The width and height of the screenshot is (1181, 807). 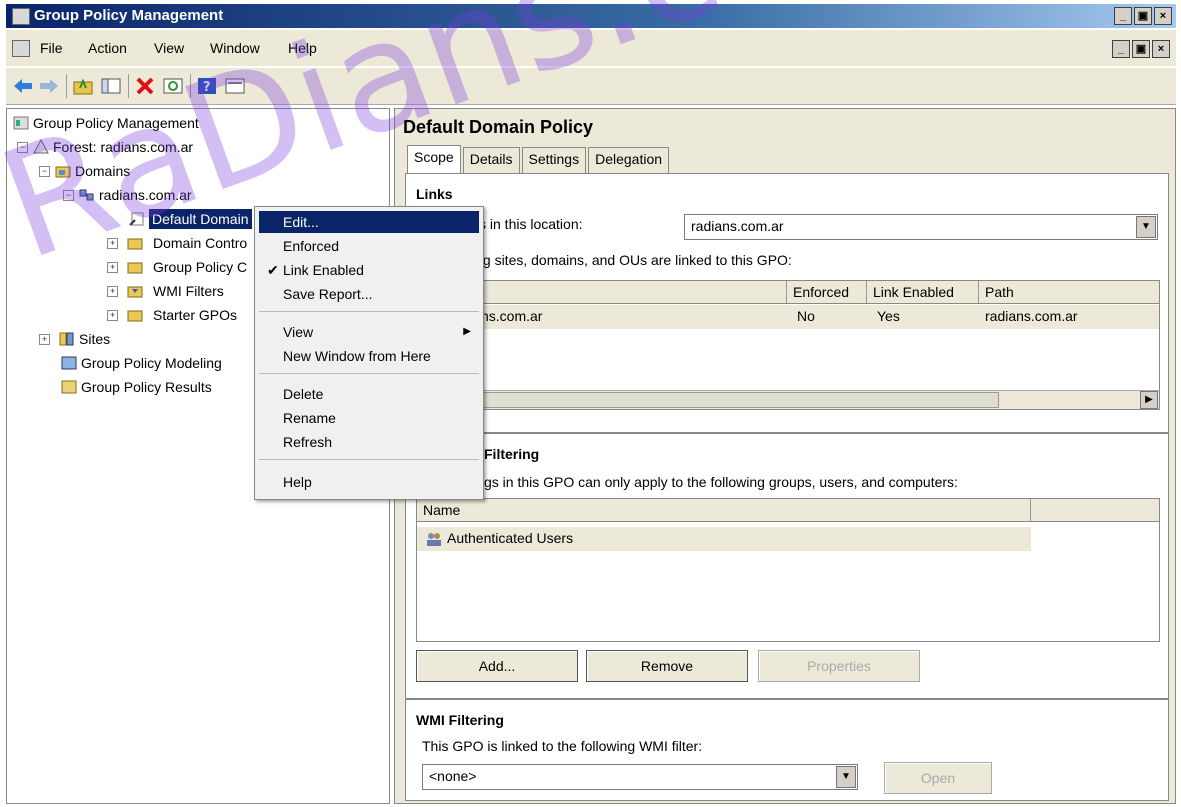 I want to click on menu-view: View, so click(x=169, y=48).